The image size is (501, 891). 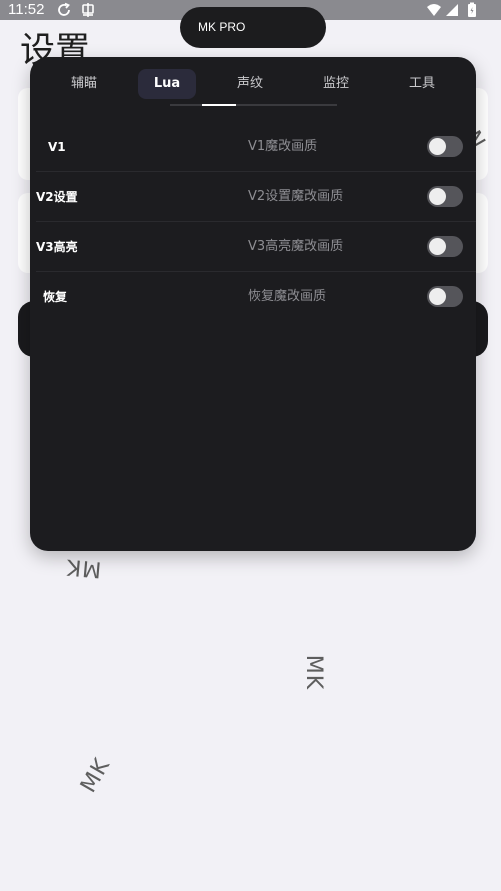 I want to click on option-description: V2设置魔改画质, so click(x=296, y=196).